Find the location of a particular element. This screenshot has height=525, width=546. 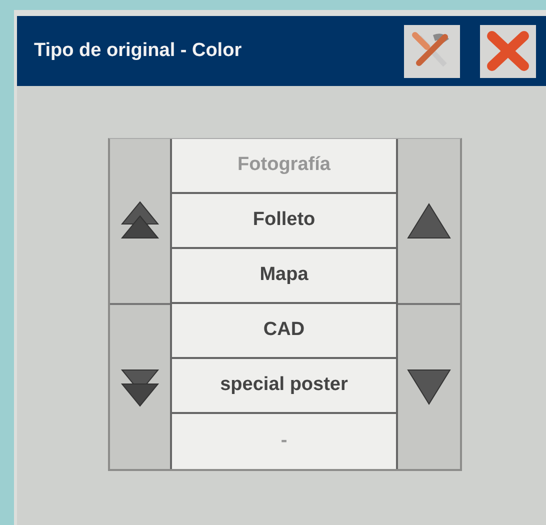

up-arrow-icon is located at coordinates (429, 221).